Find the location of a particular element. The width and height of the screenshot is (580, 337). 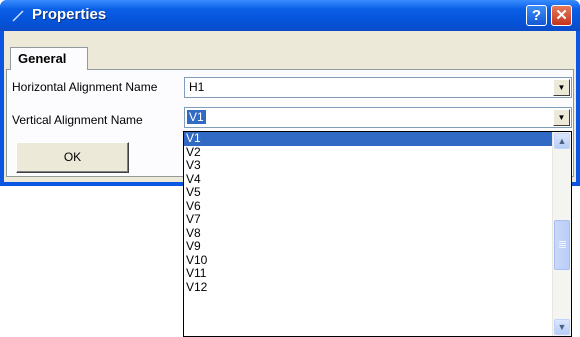

chevron-up-icon: ▲ is located at coordinates (562, 141).